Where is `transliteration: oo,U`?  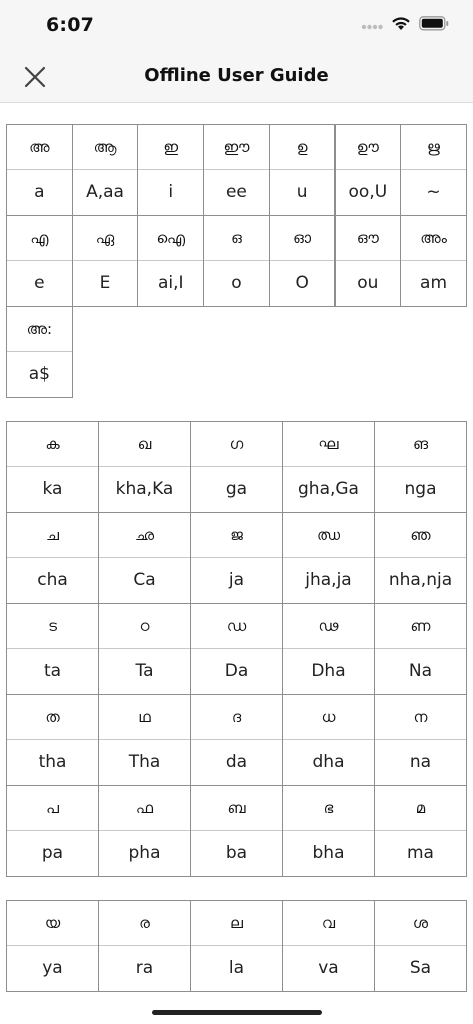 transliteration: oo,U is located at coordinates (368, 192).